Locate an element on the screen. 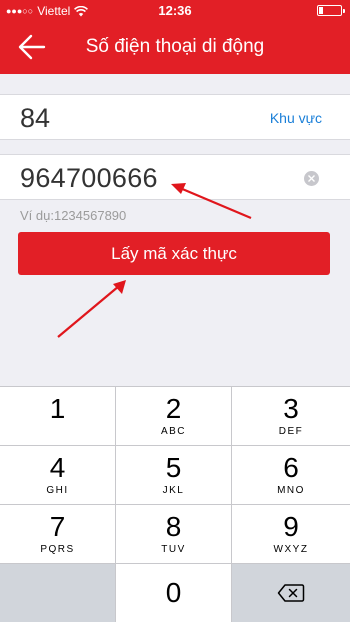 The image size is (350, 622). key-2: 2 ABC is located at coordinates (174, 416).